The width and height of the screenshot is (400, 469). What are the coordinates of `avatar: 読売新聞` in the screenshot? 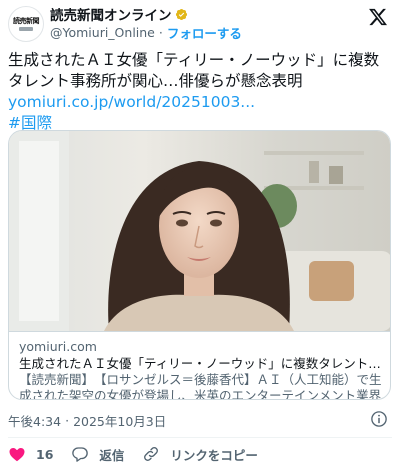 It's located at (26, 24).